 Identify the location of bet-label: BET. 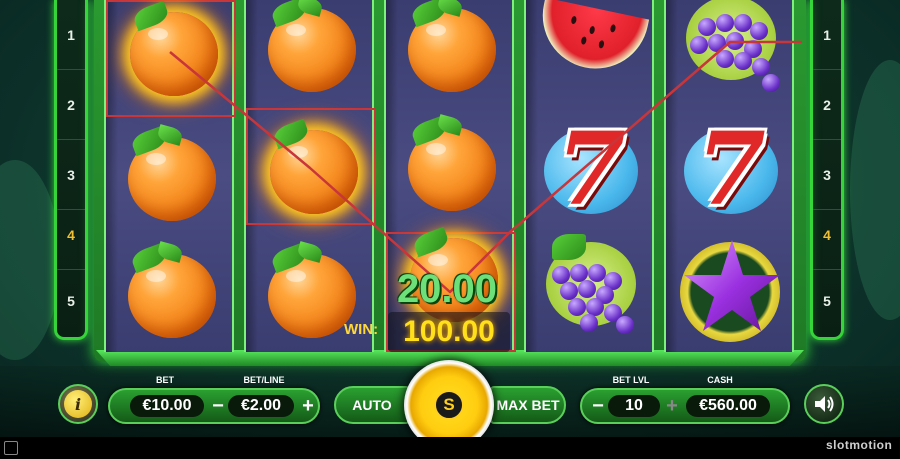
(165, 380).